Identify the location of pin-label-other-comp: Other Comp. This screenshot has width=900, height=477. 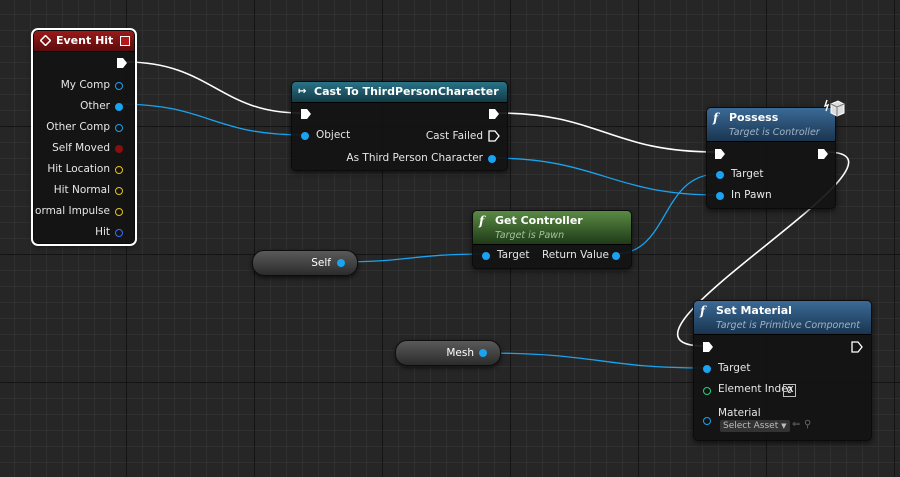
(78, 127).